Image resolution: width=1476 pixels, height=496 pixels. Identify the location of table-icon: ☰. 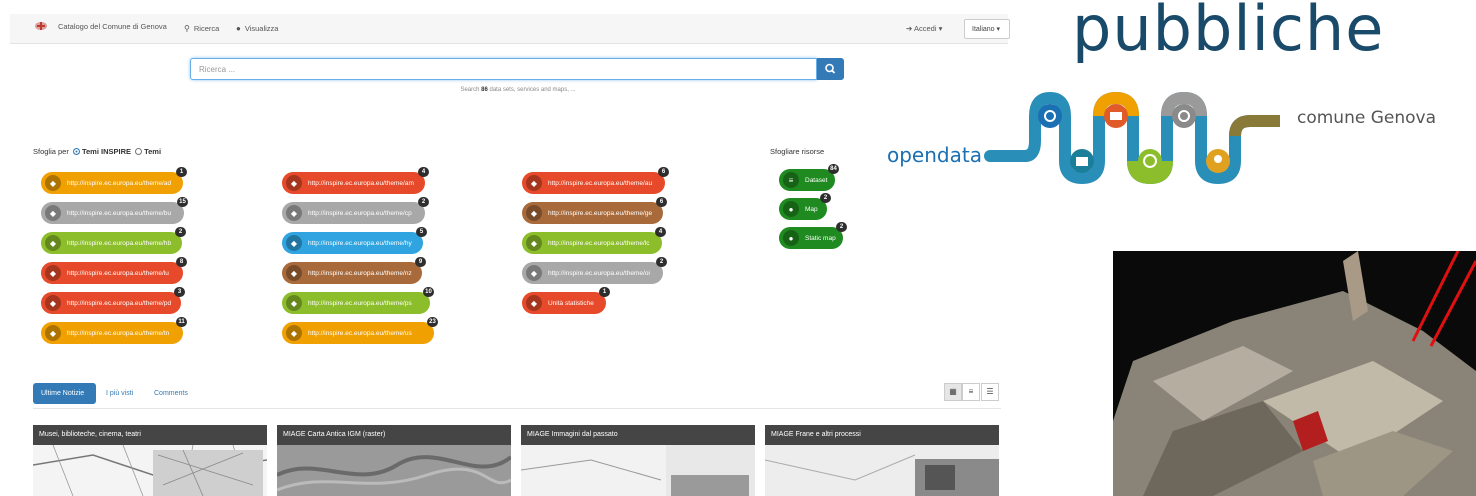
(990, 391).